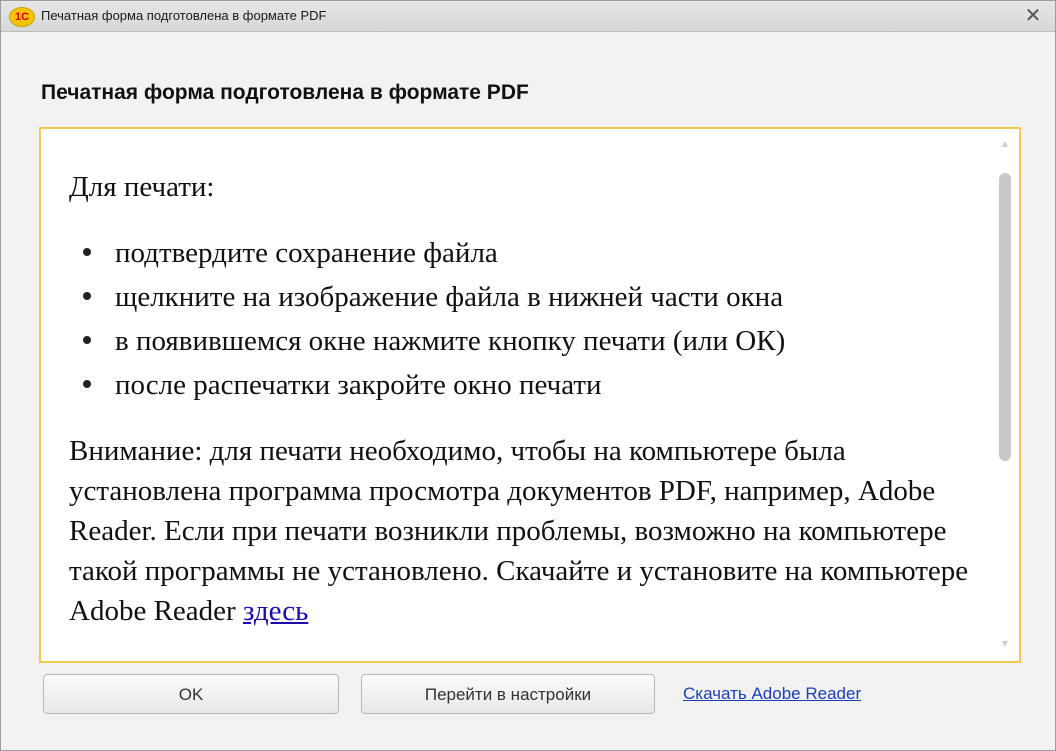 This screenshot has height=751, width=1056. Describe the element at coordinates (531, 253) in the screenshot. I see `list-item: подтвердите сохранение файла` at that location.